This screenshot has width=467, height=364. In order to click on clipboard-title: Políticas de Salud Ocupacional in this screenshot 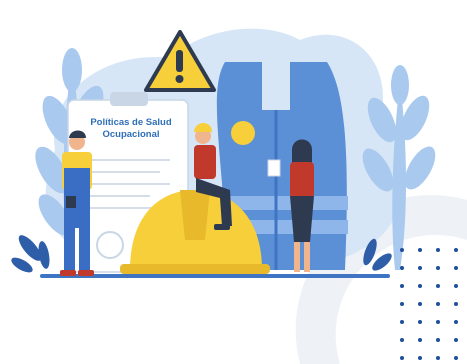, I will do `click(131, 129)`.